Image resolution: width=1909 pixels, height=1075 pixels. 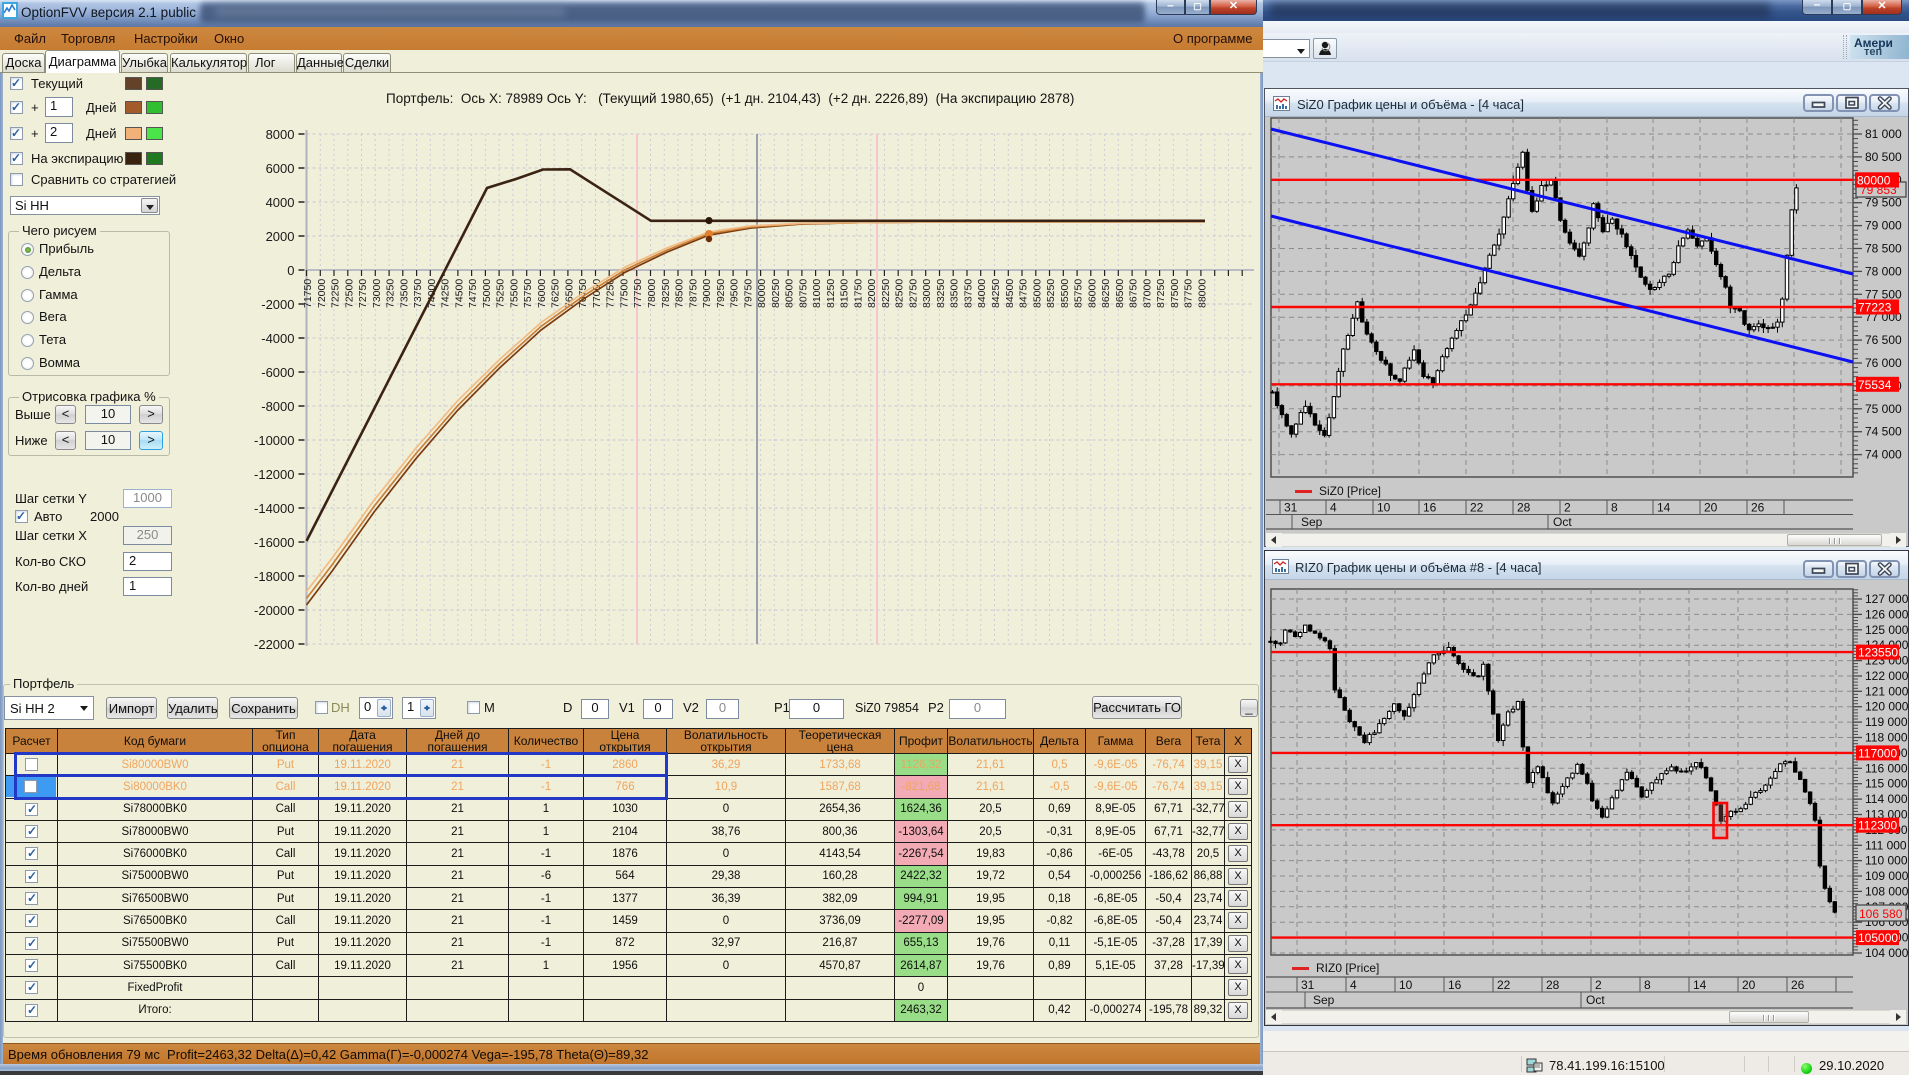 What do you see at coordinates (280, 134) in the screenshot?
I see `svg-text: 8000` at bounding box center [280, 134].